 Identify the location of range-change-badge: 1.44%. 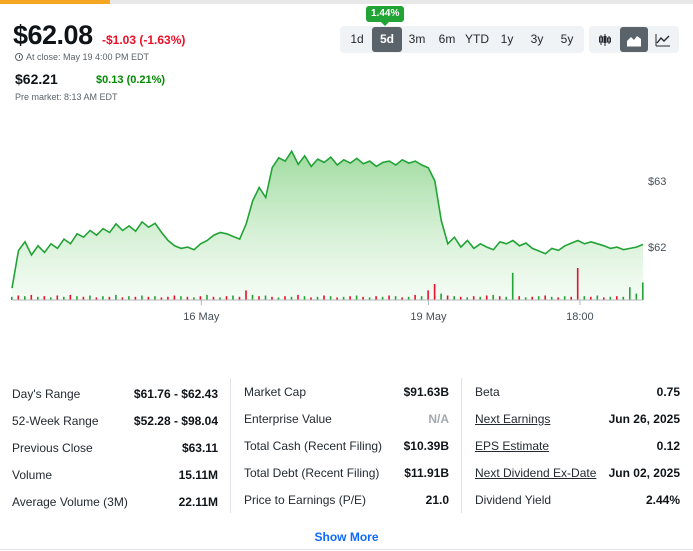
(385, 16).